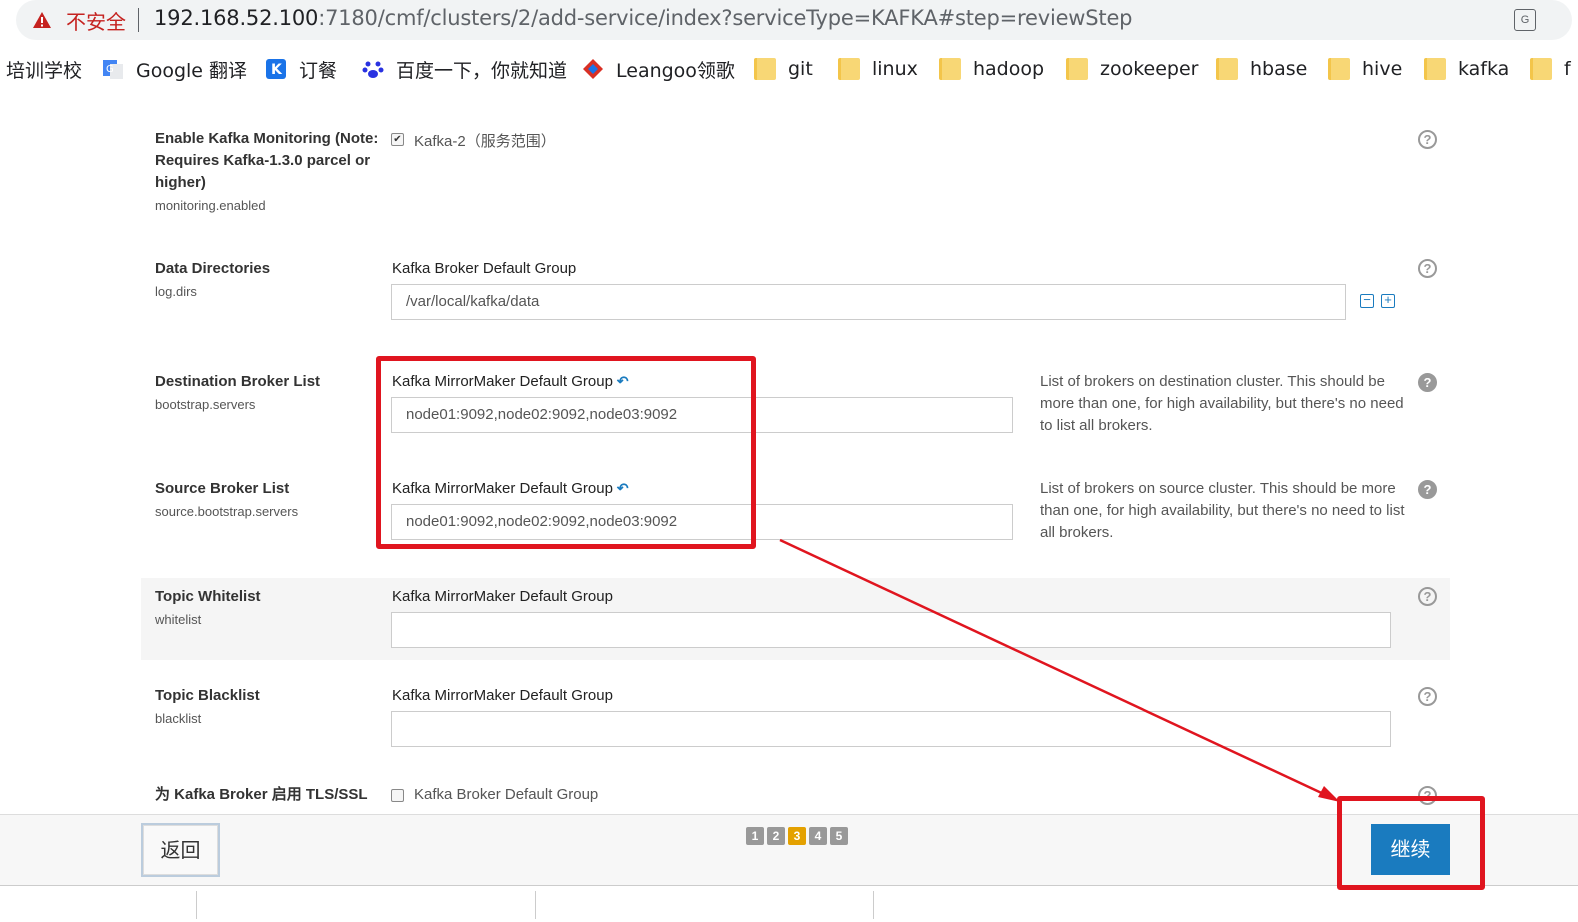  Describe the element at coordinates (502, 695) in the screenshot. I see `blacklist-group: Kafka MirrorMaker Default Group` at that location.